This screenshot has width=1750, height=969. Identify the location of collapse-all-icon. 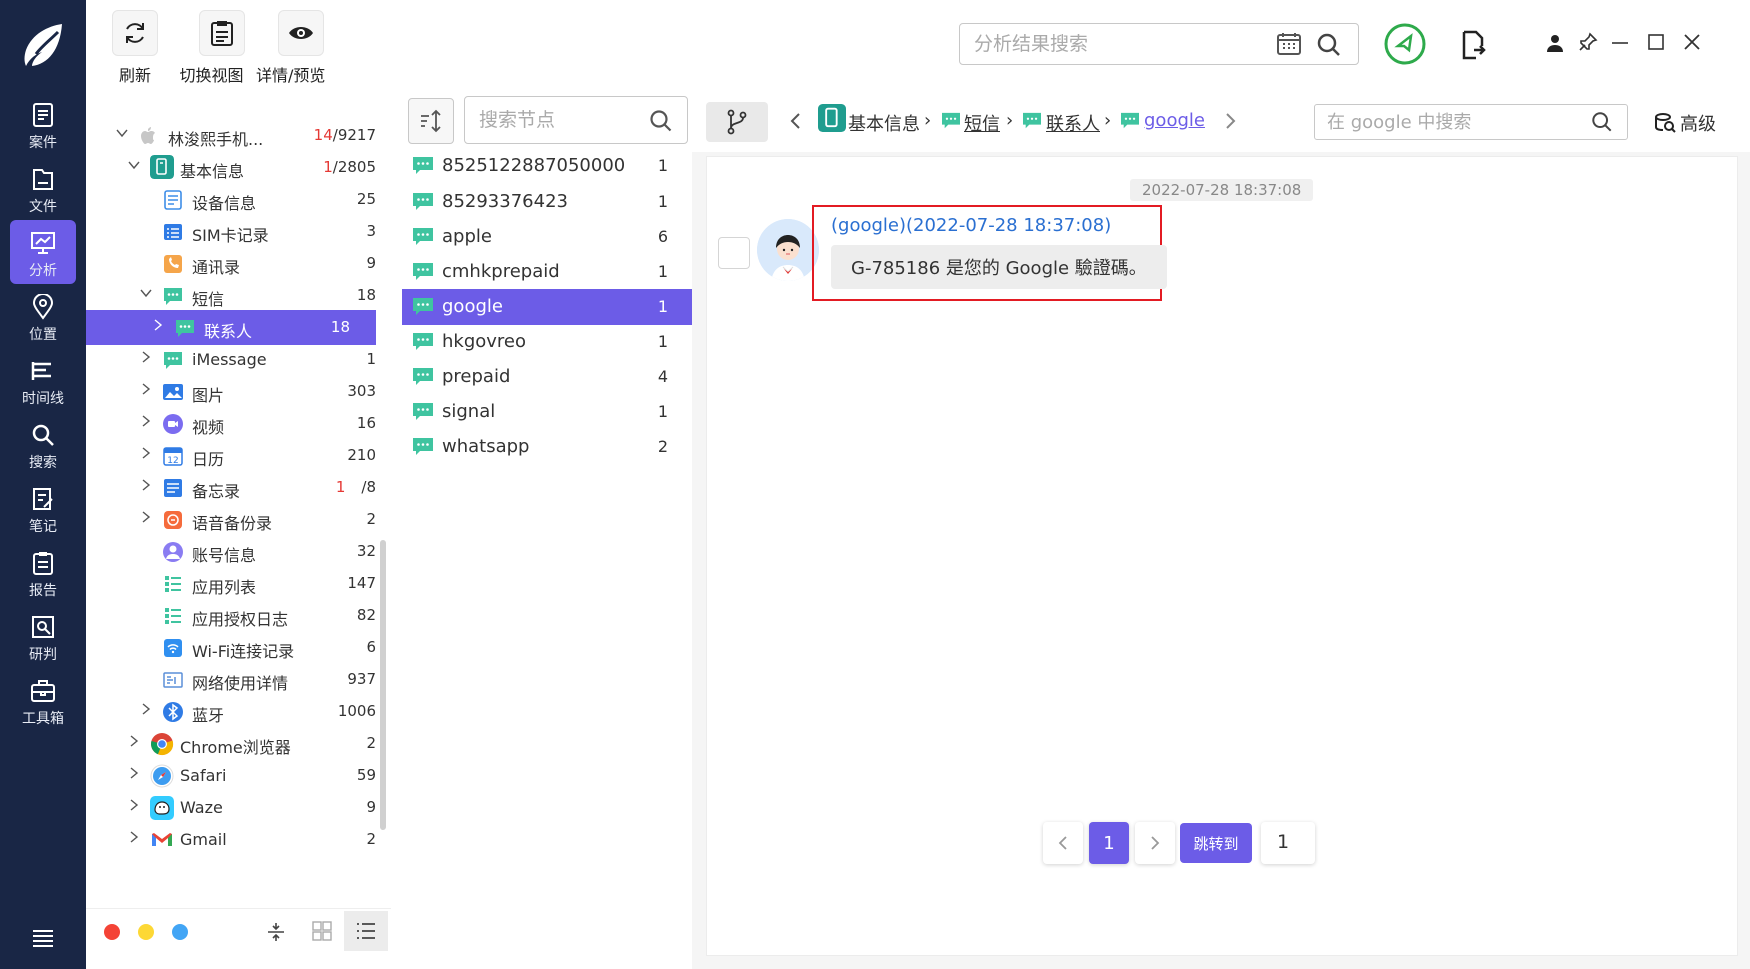
(276, 932).